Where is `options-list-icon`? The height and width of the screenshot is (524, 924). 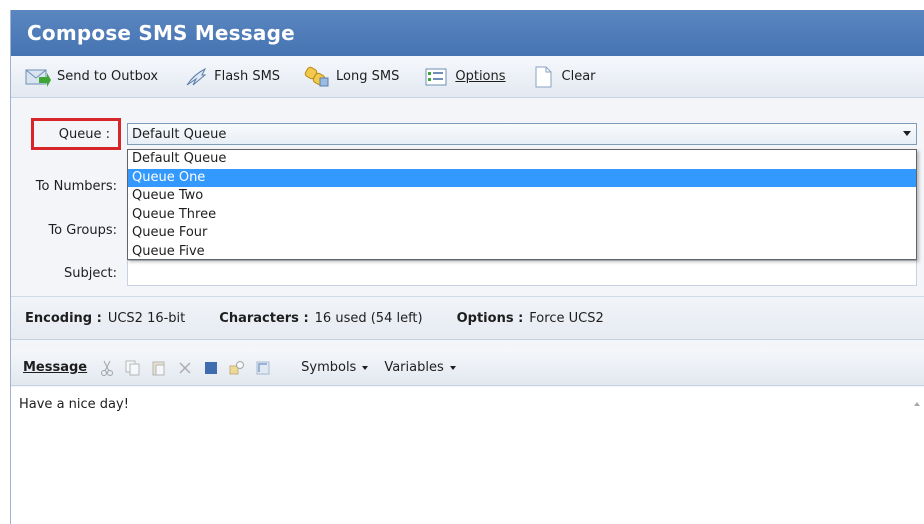
options-list-icon is located at coordinates (436, 77).